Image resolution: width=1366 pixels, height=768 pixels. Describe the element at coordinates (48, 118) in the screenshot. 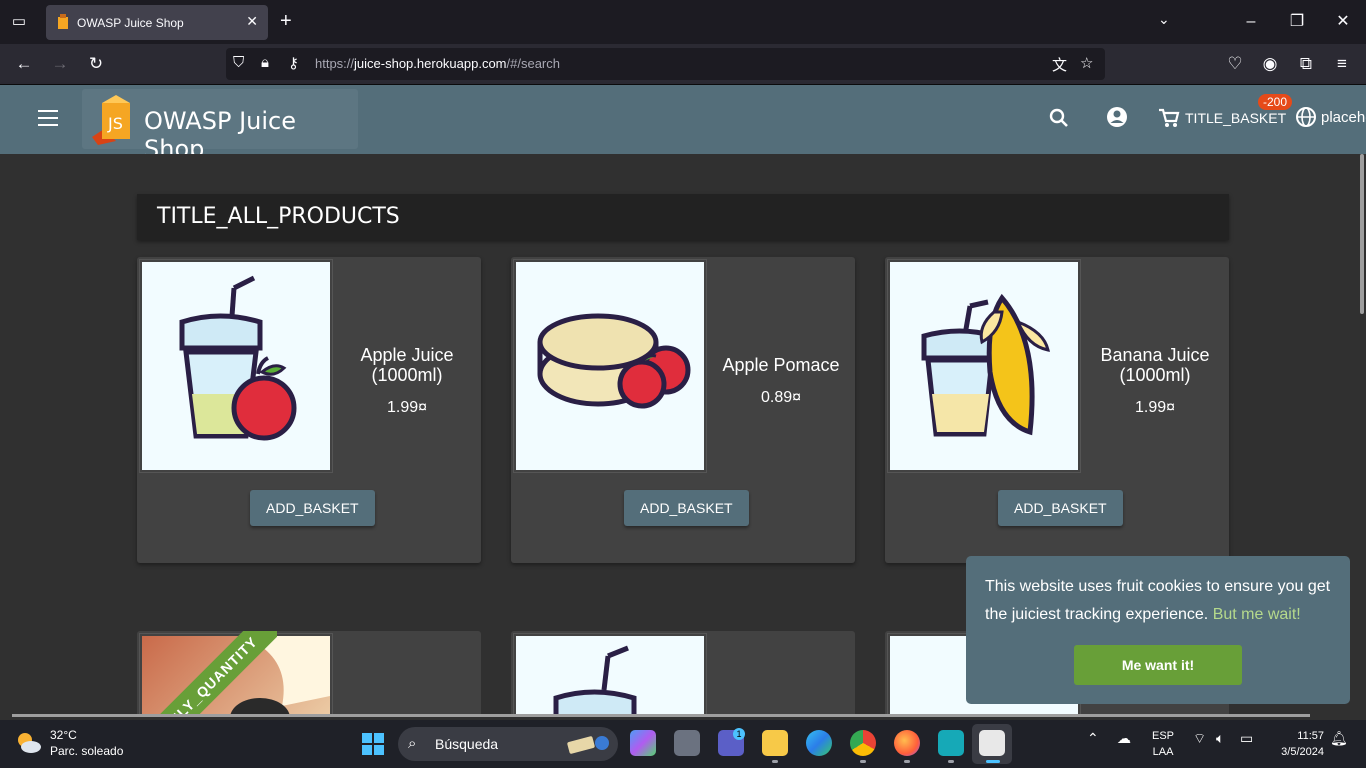

I see `sidenav-menu-icon` at that location.